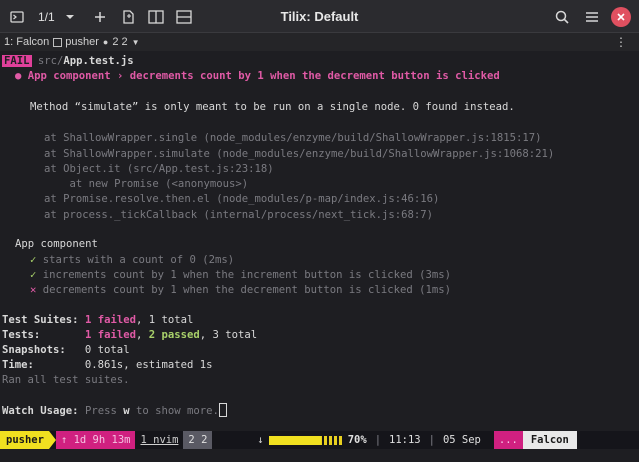  What do you see at coordinates (110, 335) in the screenshot?
I see `tests-failed: 1 failed` at bounding box center [110, 335].